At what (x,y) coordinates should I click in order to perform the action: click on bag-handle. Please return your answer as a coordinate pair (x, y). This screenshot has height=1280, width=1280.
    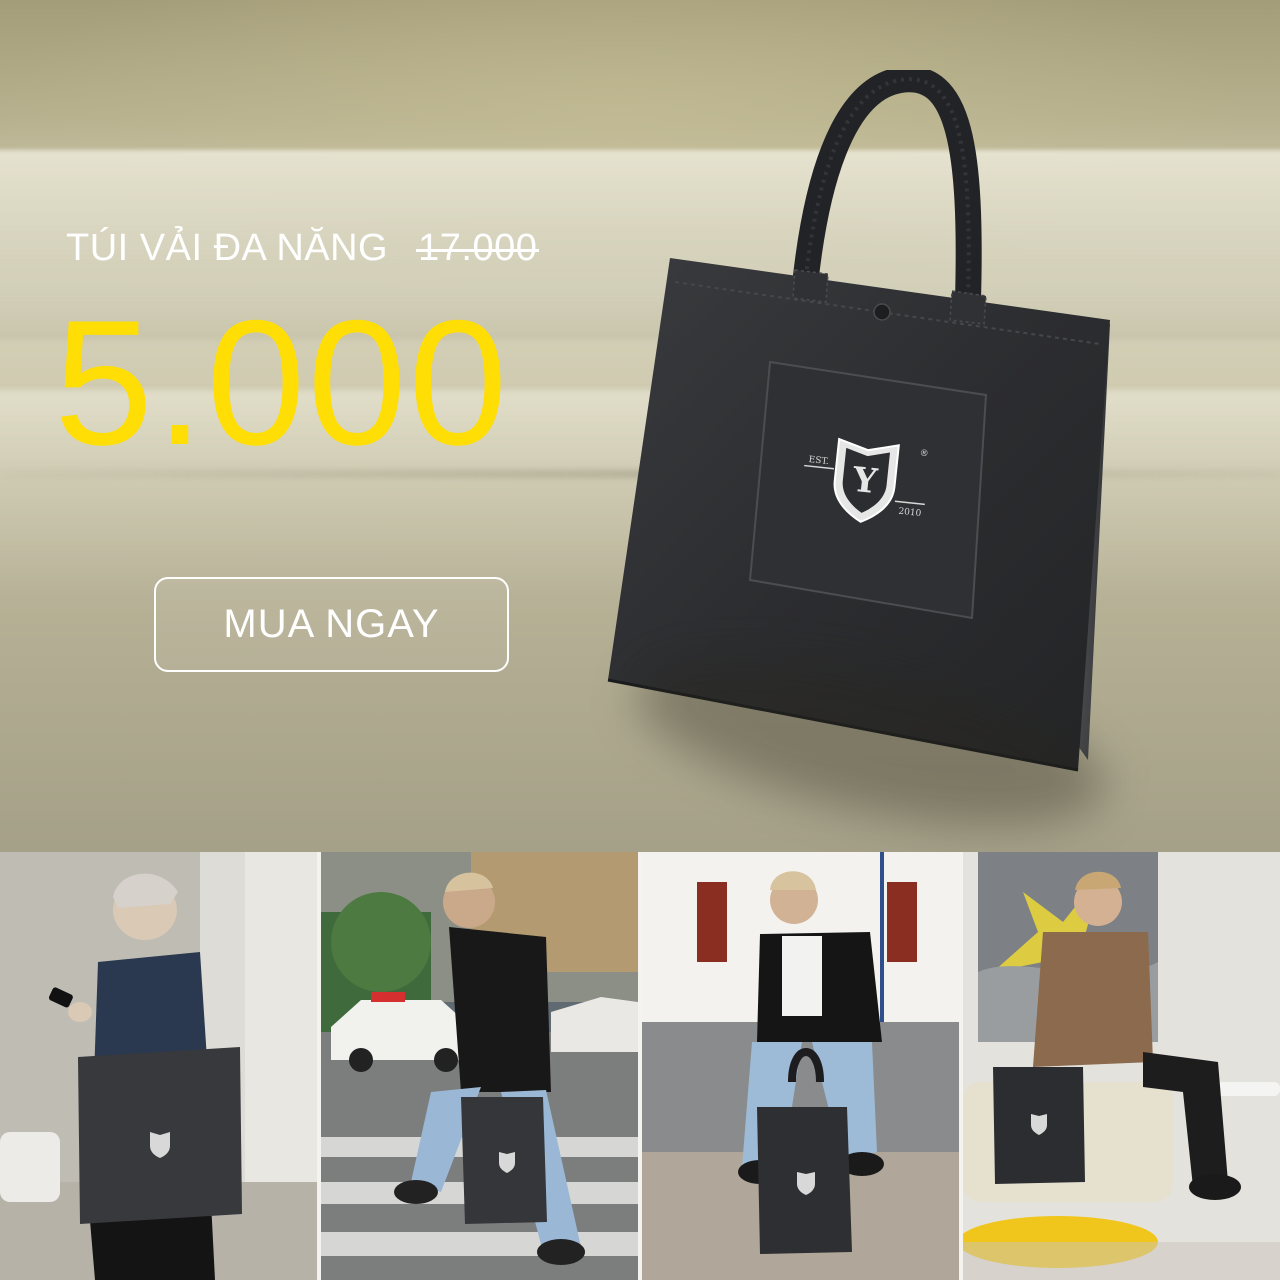
    Looking at the image, I should click on (887, 189).